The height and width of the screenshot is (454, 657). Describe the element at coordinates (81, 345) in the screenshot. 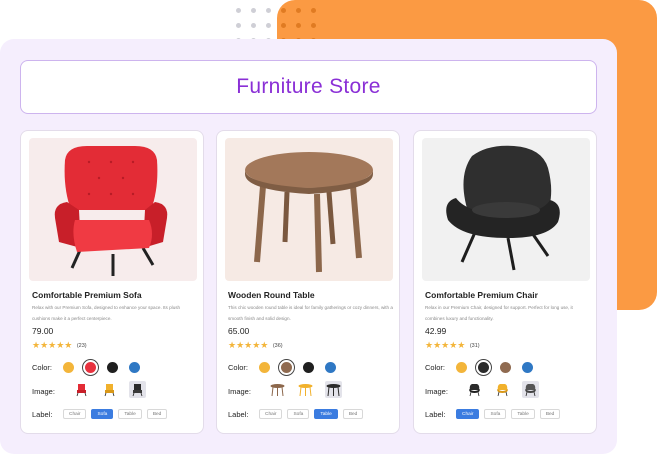

I see `rating-count: (23)` at that location.